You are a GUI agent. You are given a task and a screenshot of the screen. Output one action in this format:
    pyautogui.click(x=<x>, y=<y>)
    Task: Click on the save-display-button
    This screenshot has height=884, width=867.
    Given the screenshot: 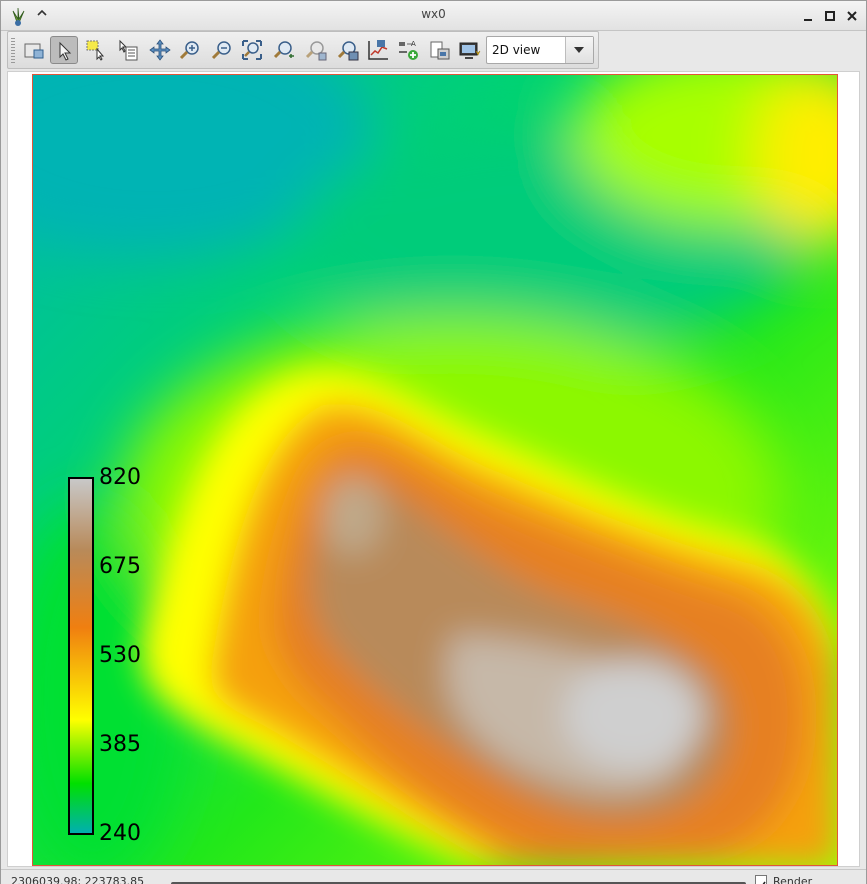 What is the action you would take?
    pyautogui.click(x=470, y=50)
    